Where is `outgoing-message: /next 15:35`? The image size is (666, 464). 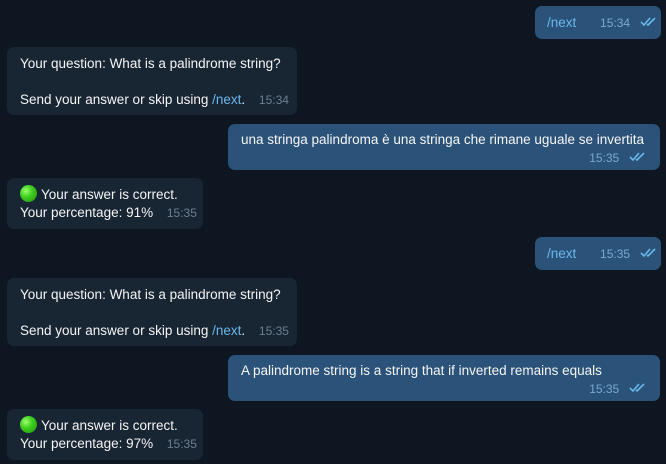
outgoing-message: /next 15:35 is located at coordinates (598, 253).